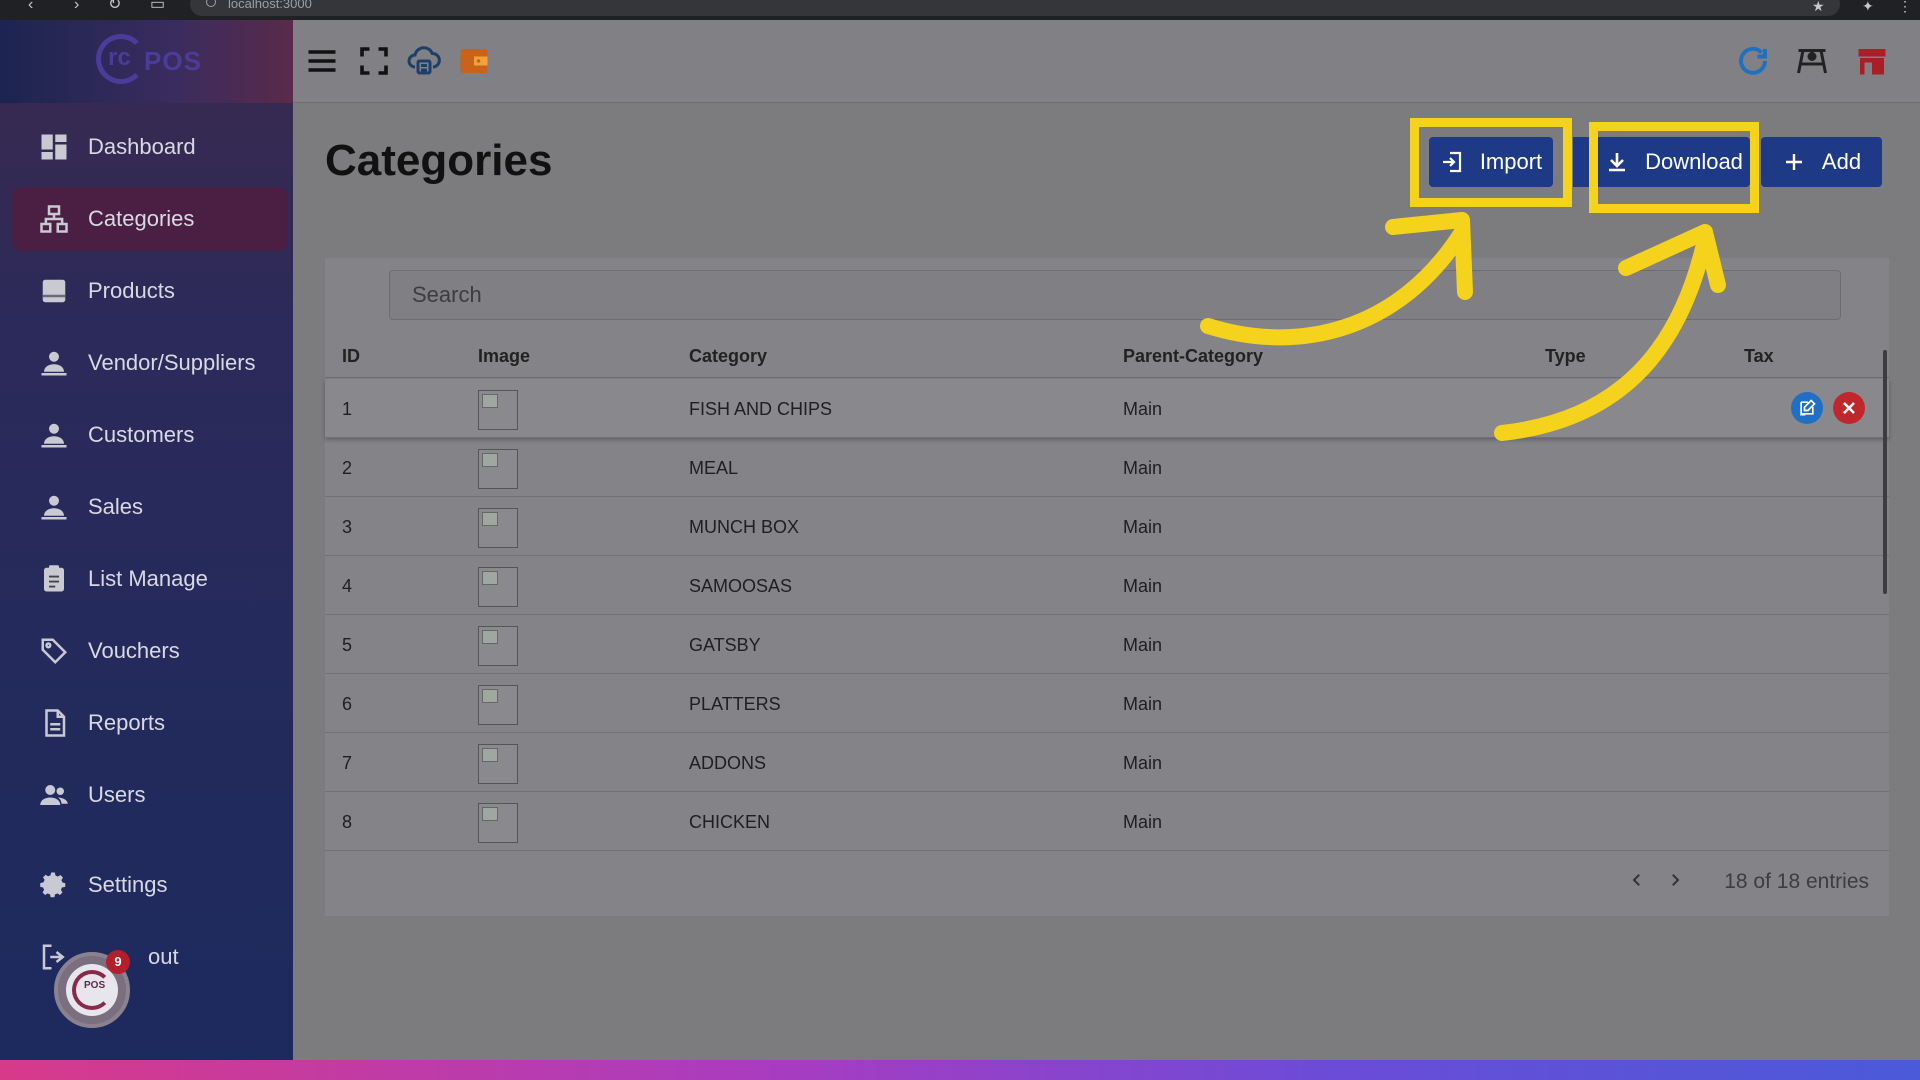 This screenshot has width=1920, height=1080. What do you see at coordinates (347, 409) in the screenshot?
I see `cell-id: 1` at bounding box center [347, 409].